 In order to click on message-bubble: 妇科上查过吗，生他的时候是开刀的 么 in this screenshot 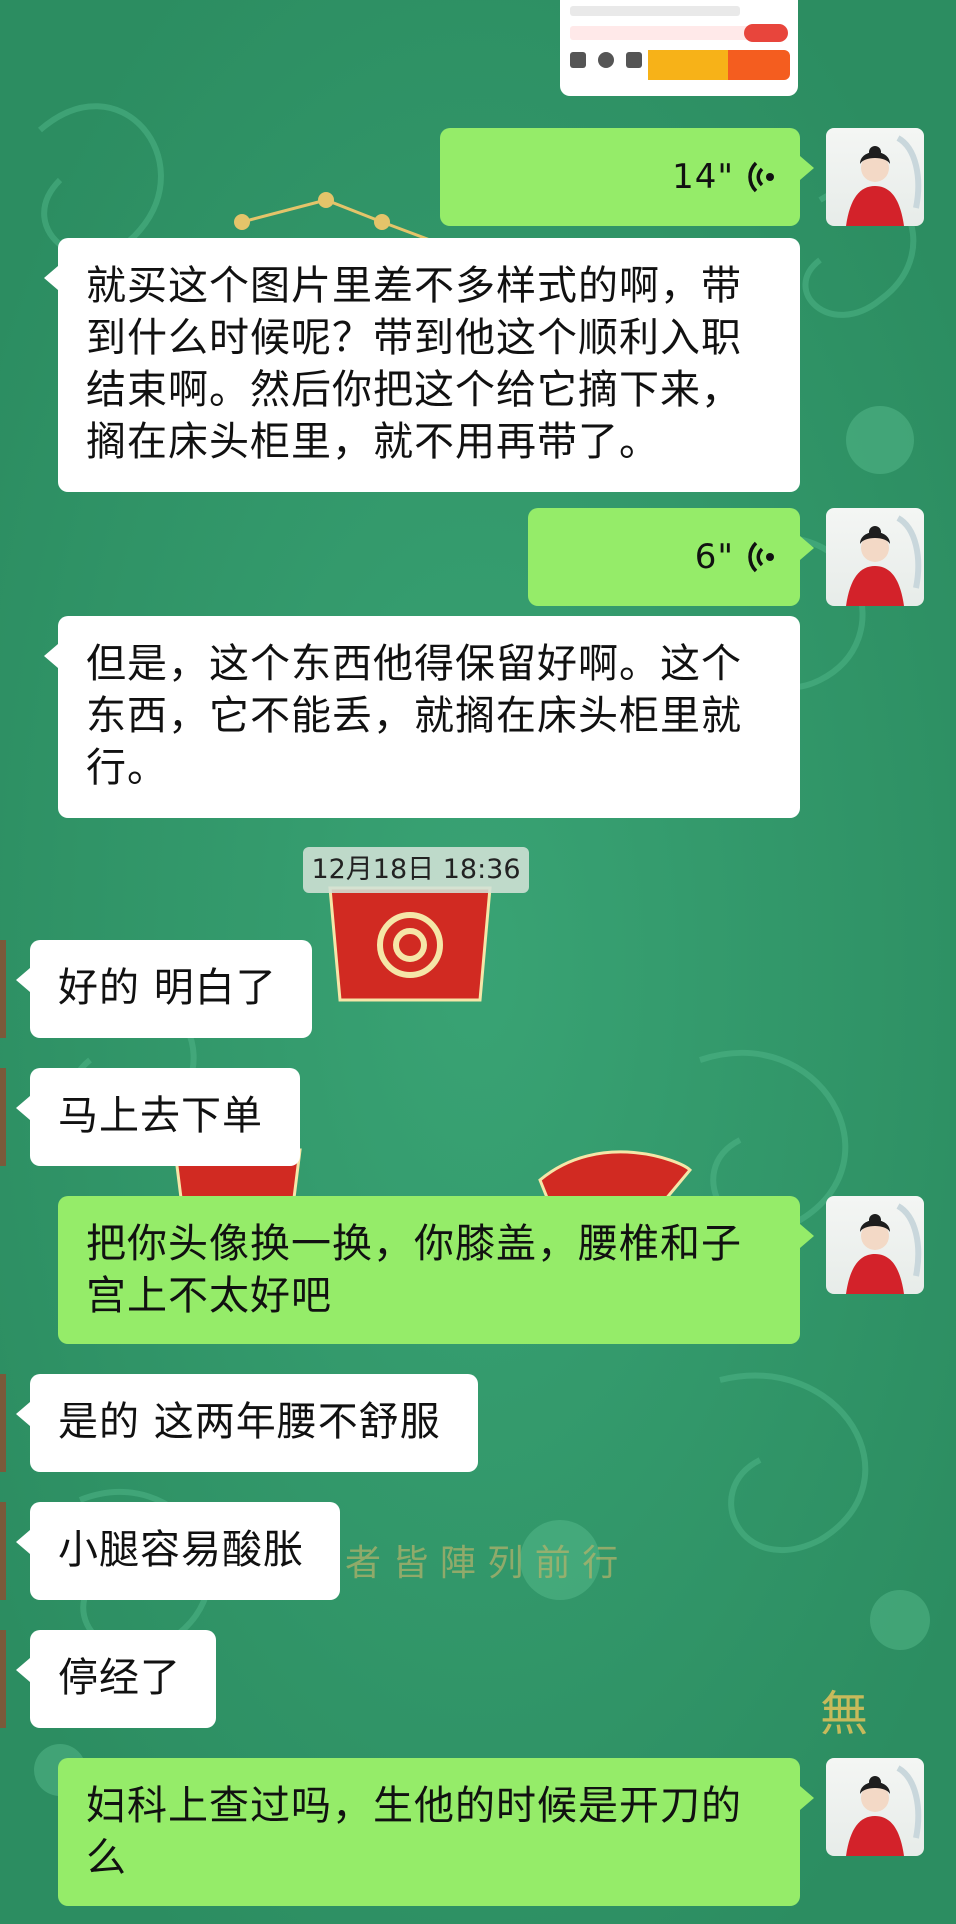, I will do `click(436, 1832)`.